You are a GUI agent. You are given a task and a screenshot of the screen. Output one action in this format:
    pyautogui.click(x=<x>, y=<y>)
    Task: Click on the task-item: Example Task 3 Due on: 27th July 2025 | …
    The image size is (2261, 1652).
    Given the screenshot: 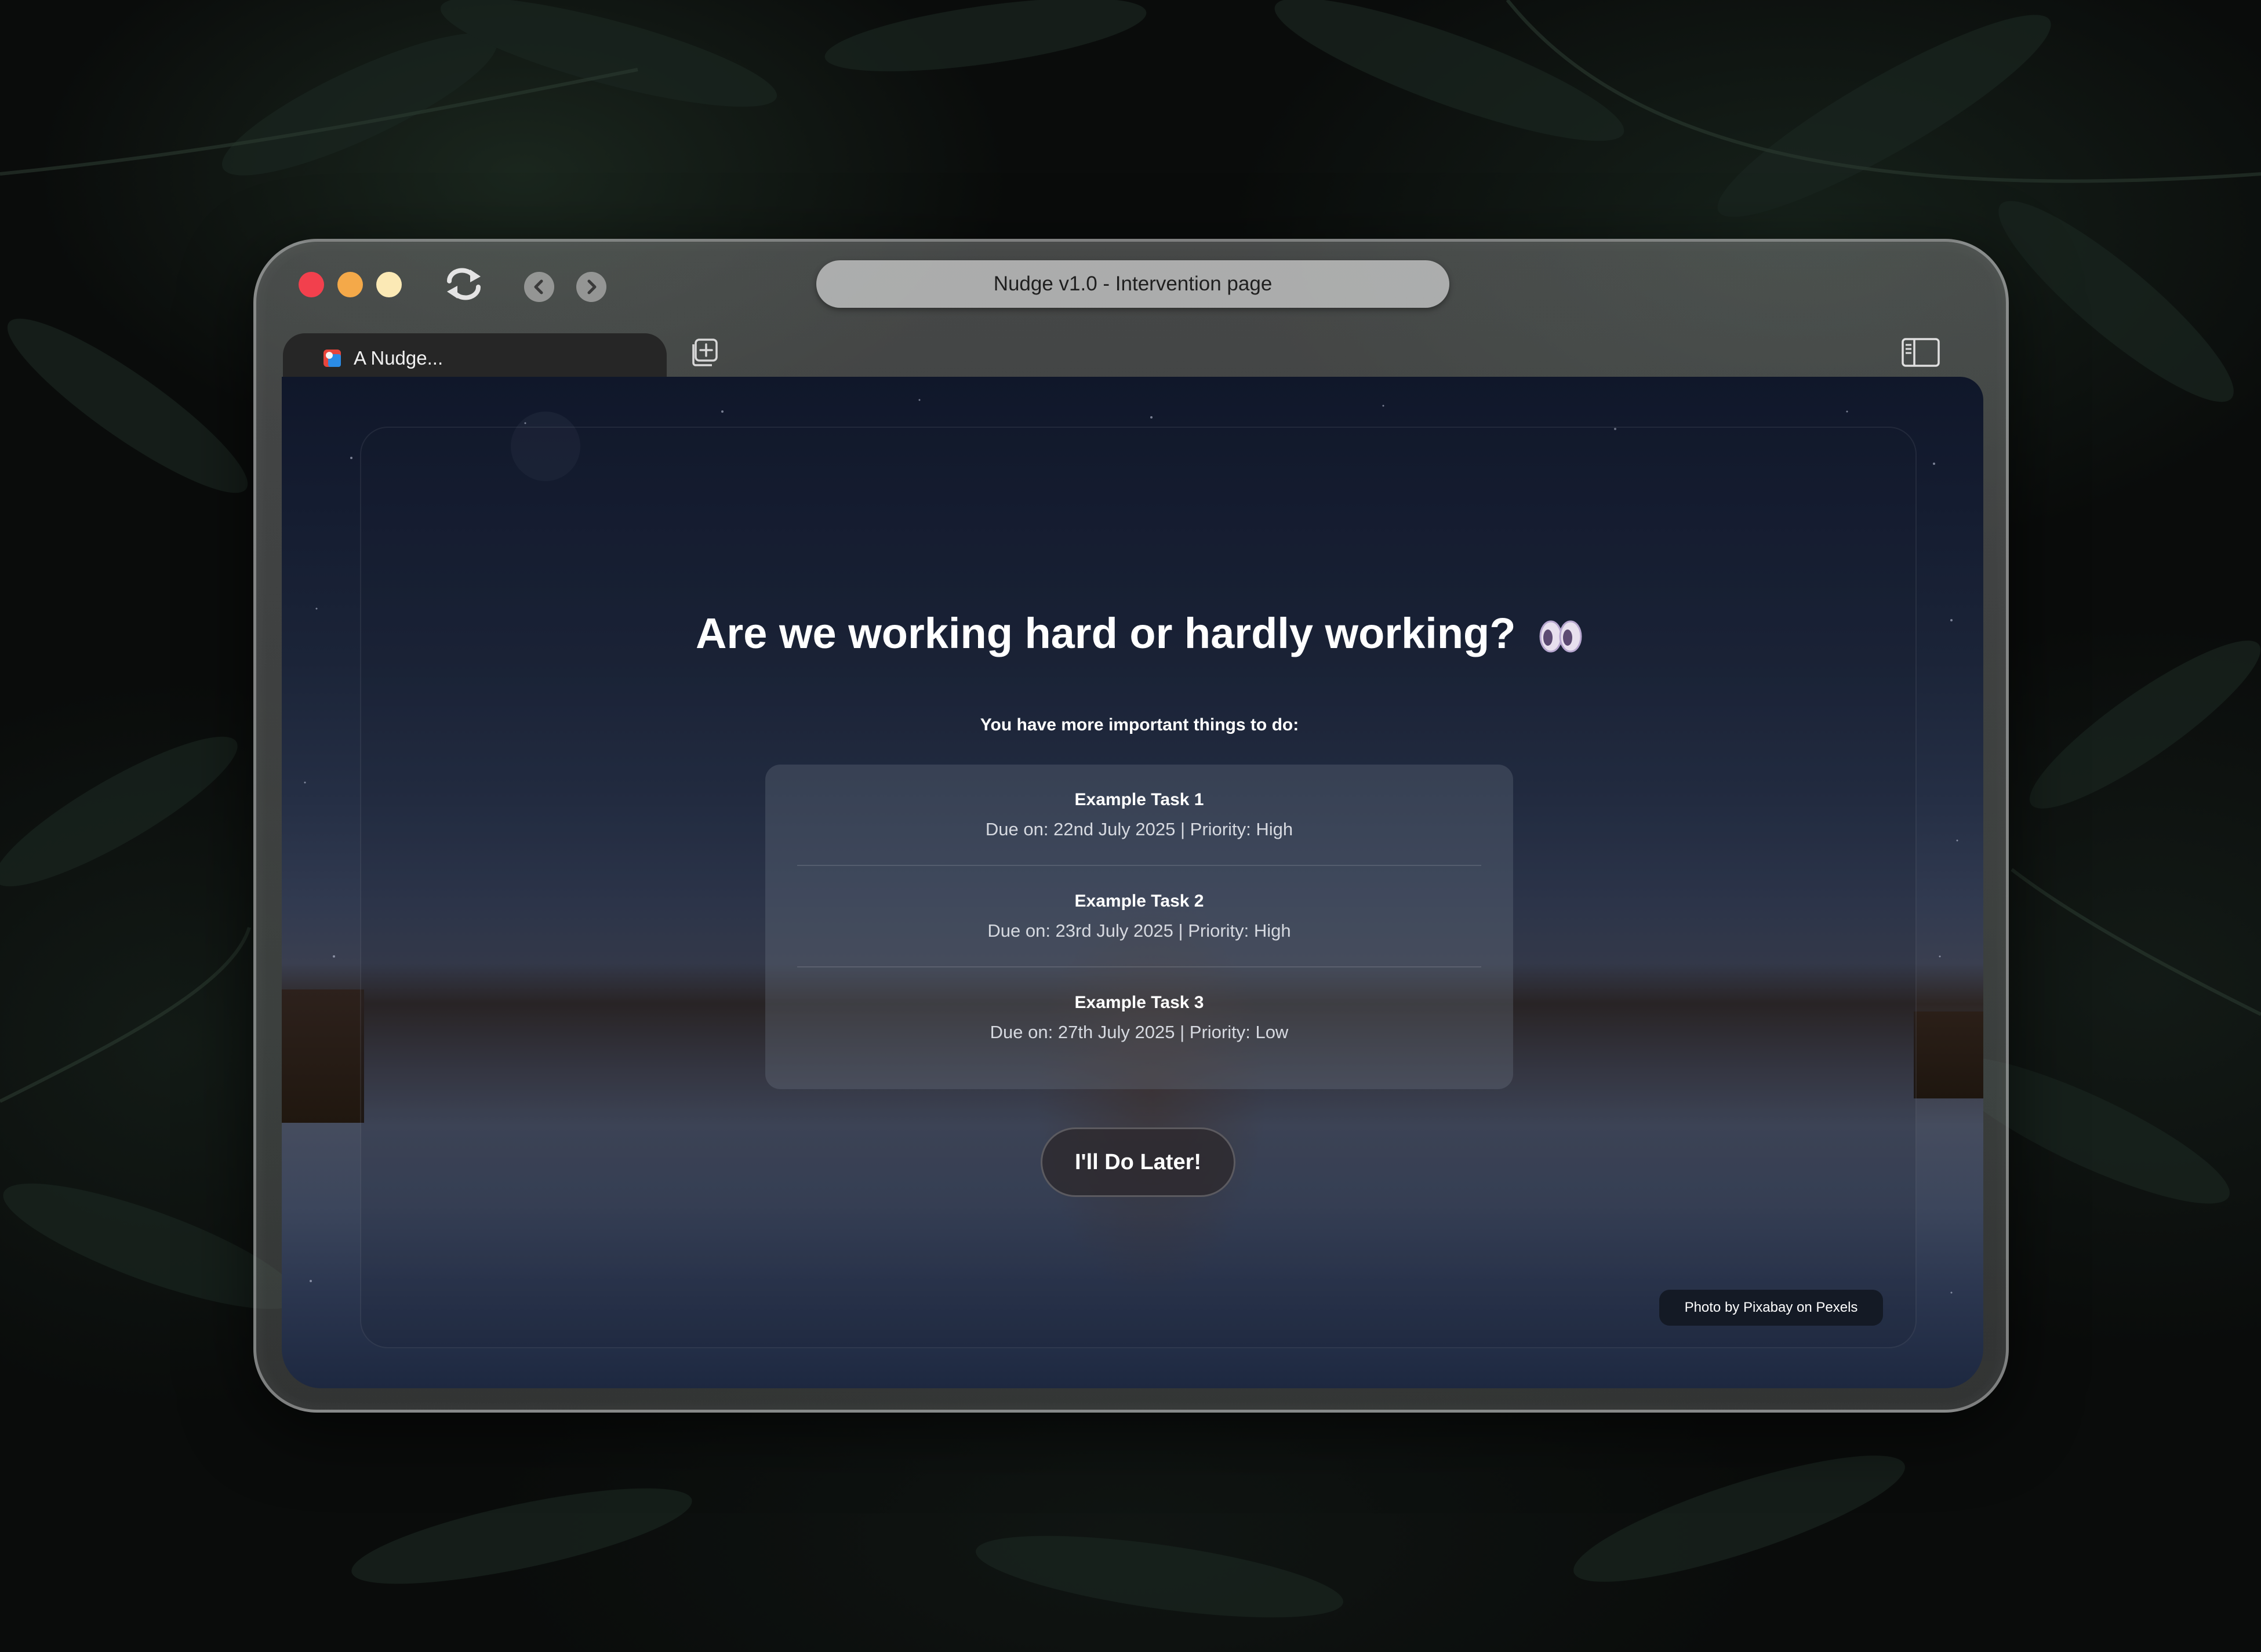 What is the action you would take?
    pyautogui.click(x=1139, y=1017)
    